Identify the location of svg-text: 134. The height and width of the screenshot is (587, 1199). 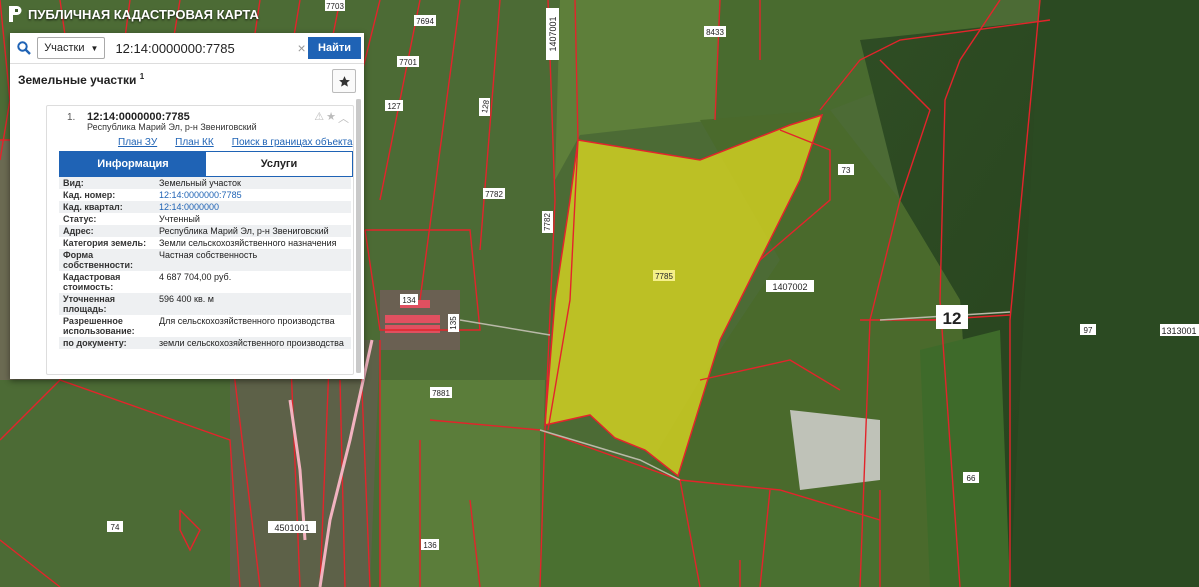
(409, 300).